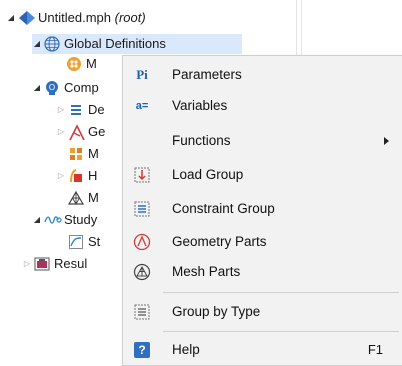 The width and height of the screenshot is (402, 366). Describe the element at coordinates (386, 141) in the screenshot. I see `submenu-arrow-icon` at that location.